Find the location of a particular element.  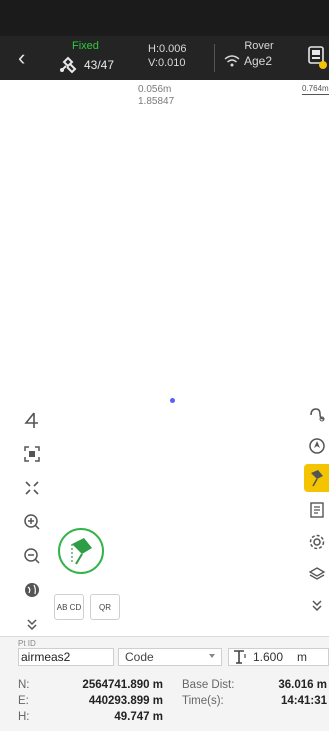

device-status-icon is located at coordinates (317, 58).